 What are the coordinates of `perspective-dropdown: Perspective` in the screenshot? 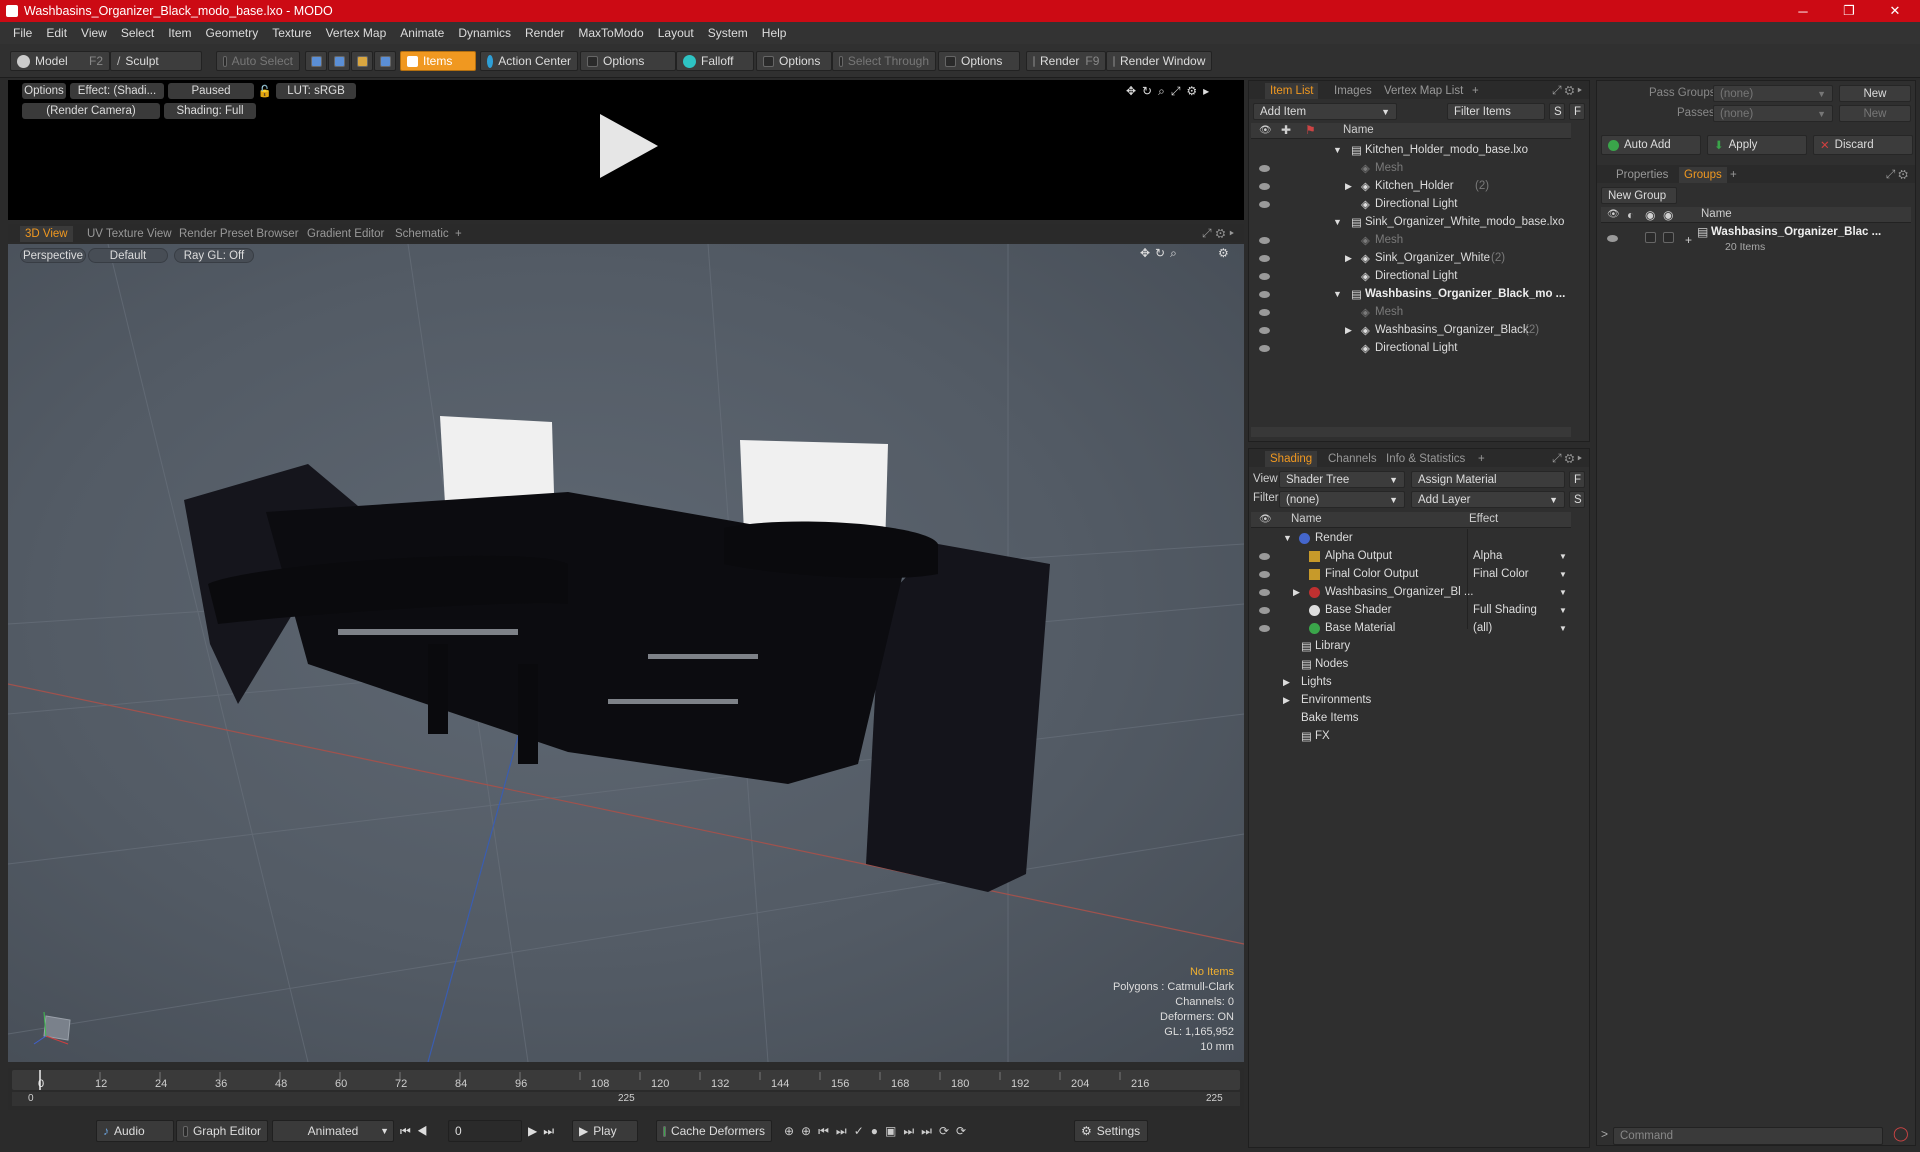 It's located at (53, 255).